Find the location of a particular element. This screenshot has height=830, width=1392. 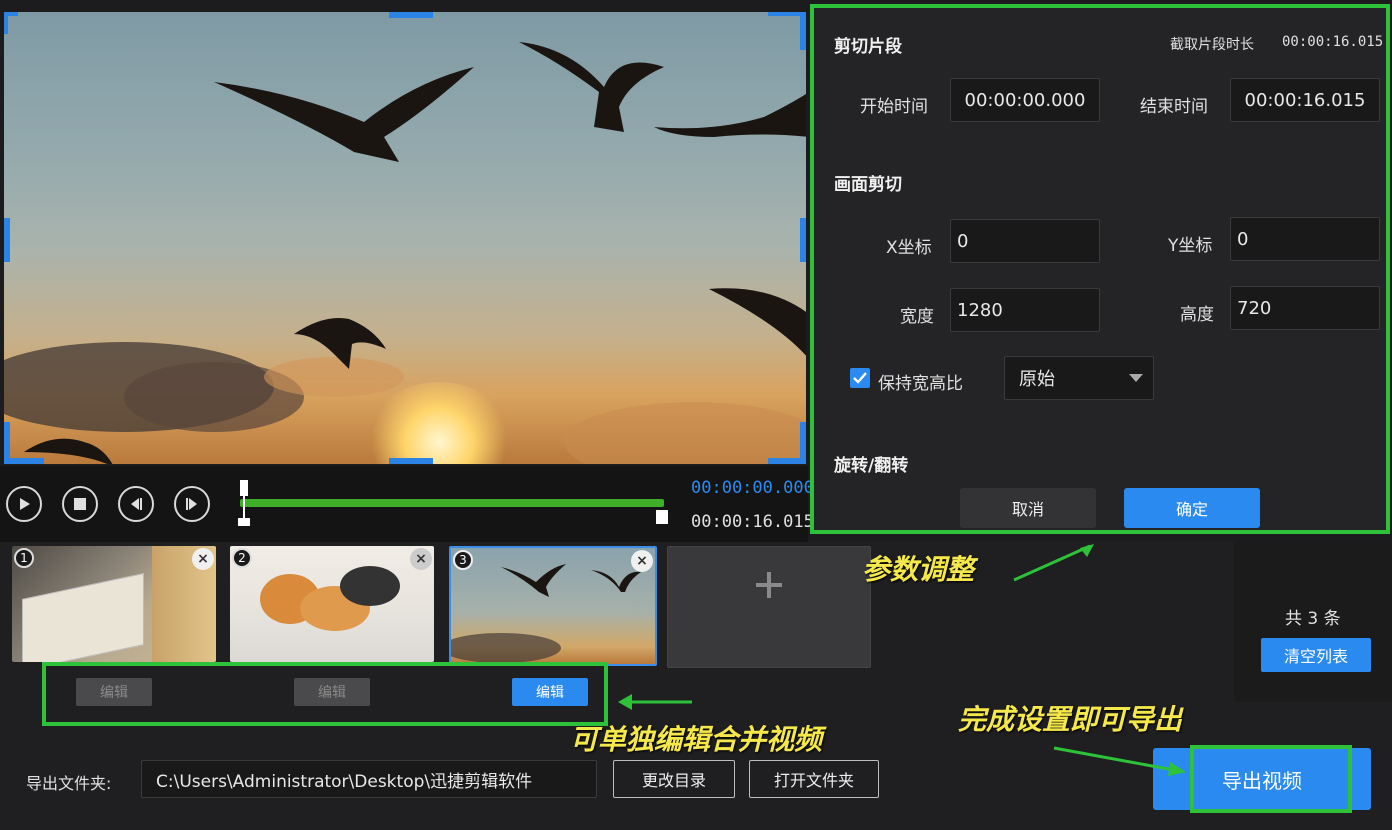

height-label: 高度 is located at coordinates (1197, 315).